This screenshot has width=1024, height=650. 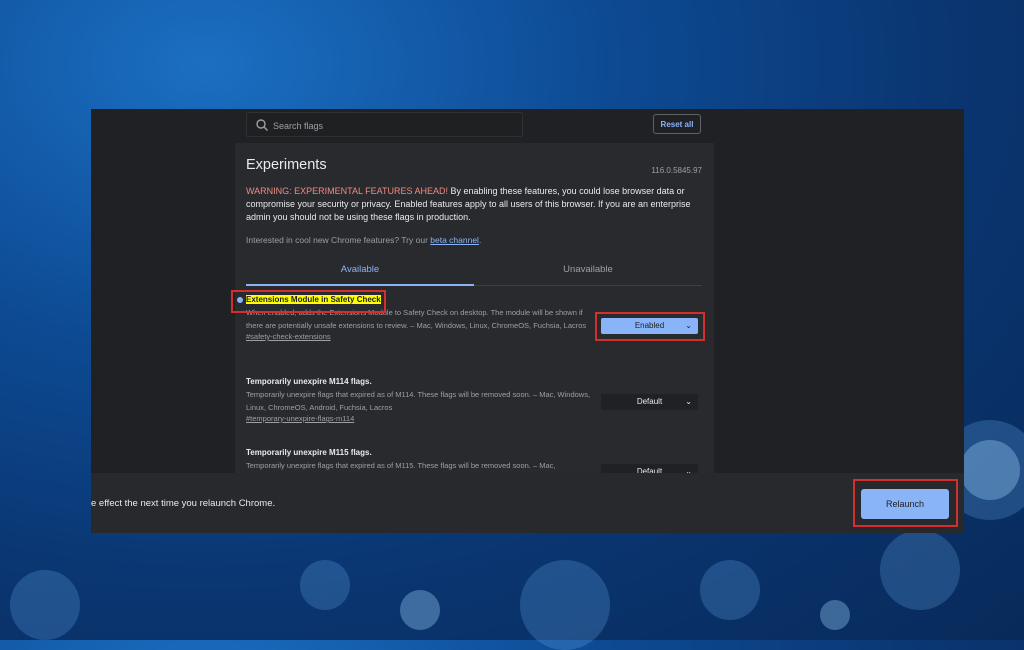 What do you see at coordinates (360, 273) in the screenshot?
I see `tab-available: Available` at bounding box center [360, 273].